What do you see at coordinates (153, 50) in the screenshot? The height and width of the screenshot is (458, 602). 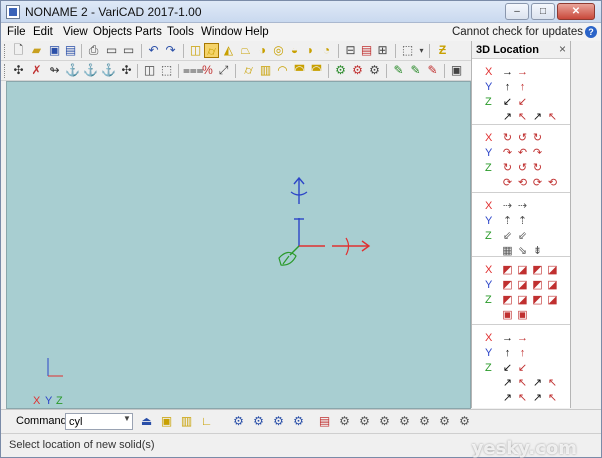 I see `undo-icon: ↶` at bounding box center [153, 50].